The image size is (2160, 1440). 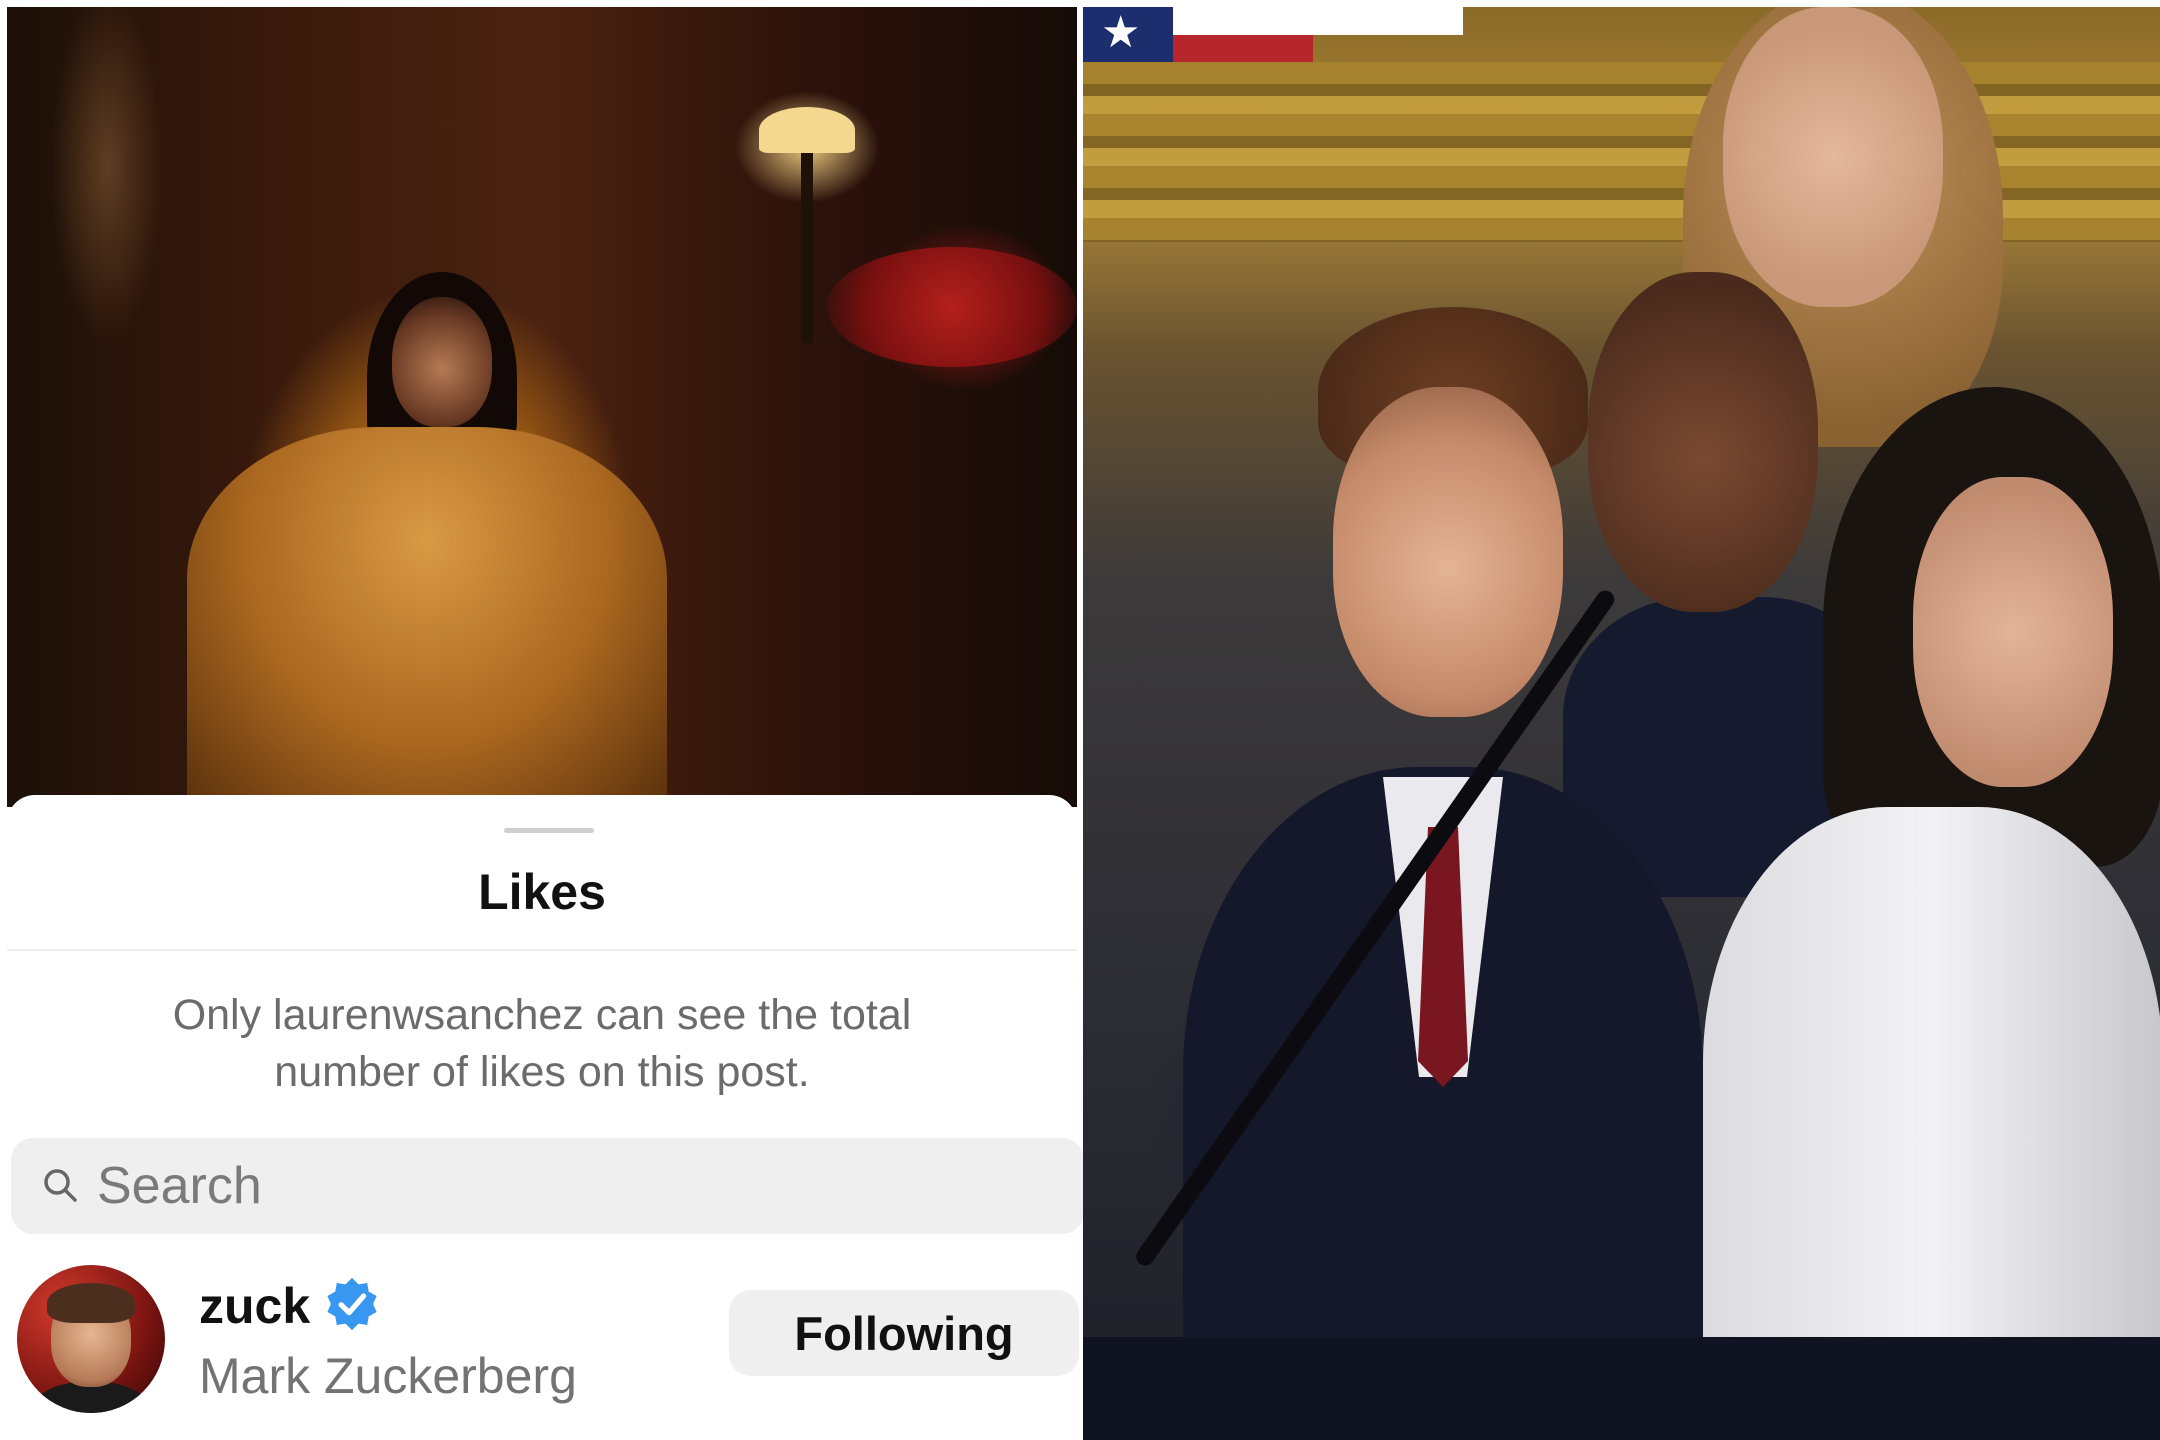 I want to click on avatar, so click(x=91, y=1339).